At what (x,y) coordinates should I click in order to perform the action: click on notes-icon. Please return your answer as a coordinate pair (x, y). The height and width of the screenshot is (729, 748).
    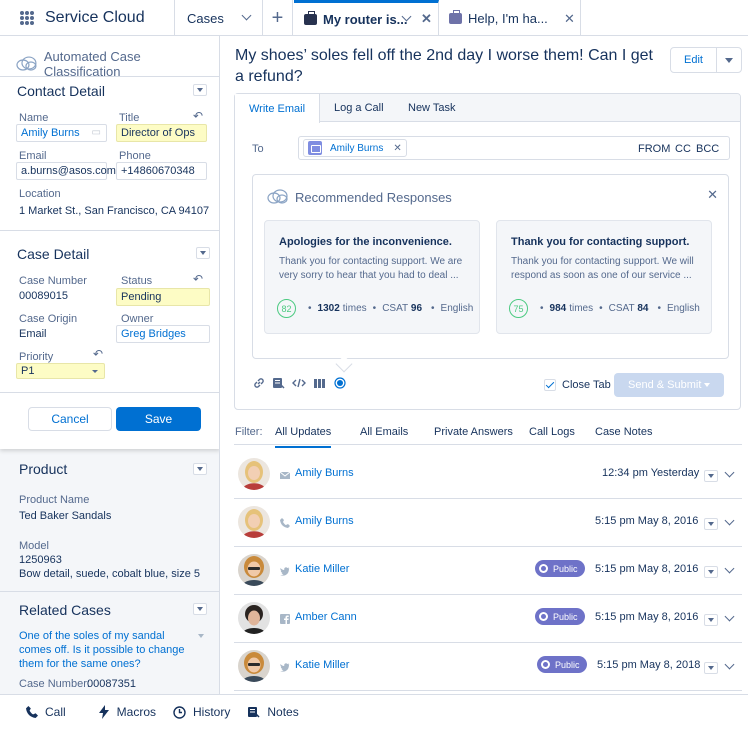
    Looking at the image, I should click on (254, 712).